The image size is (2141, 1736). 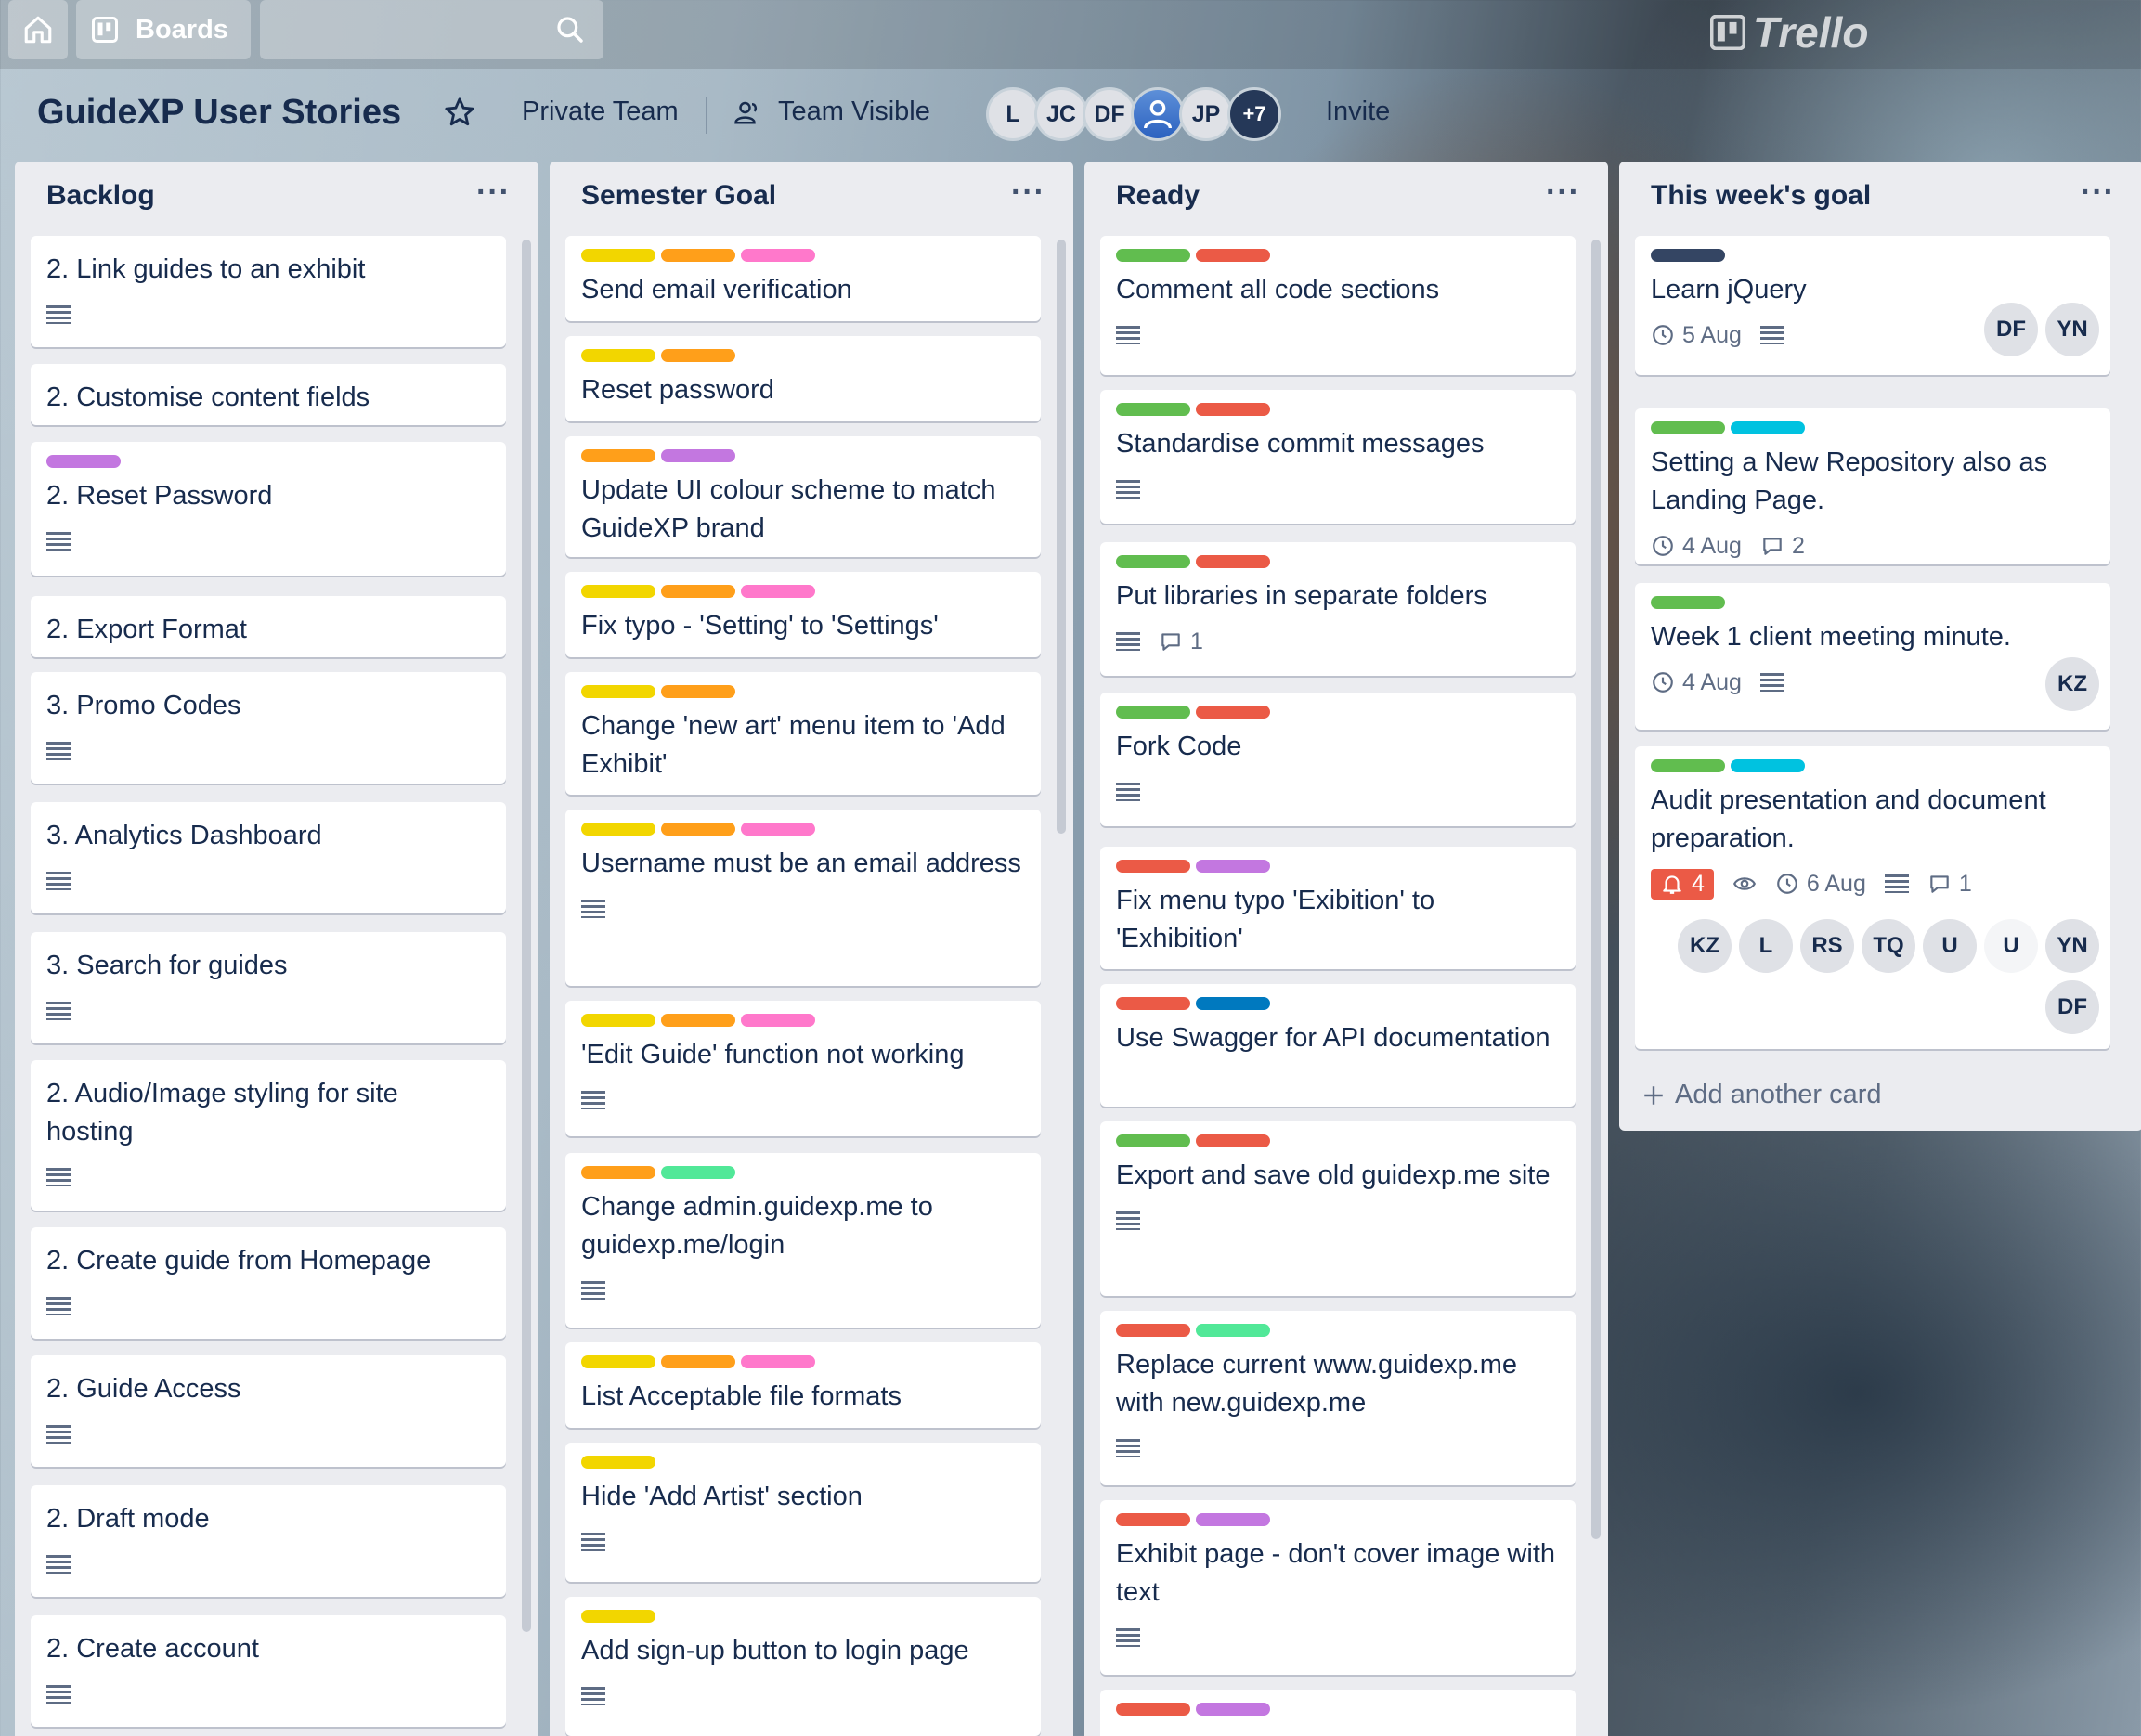 I want to click on member-avatar: RS, so click(x=1827, y=946).